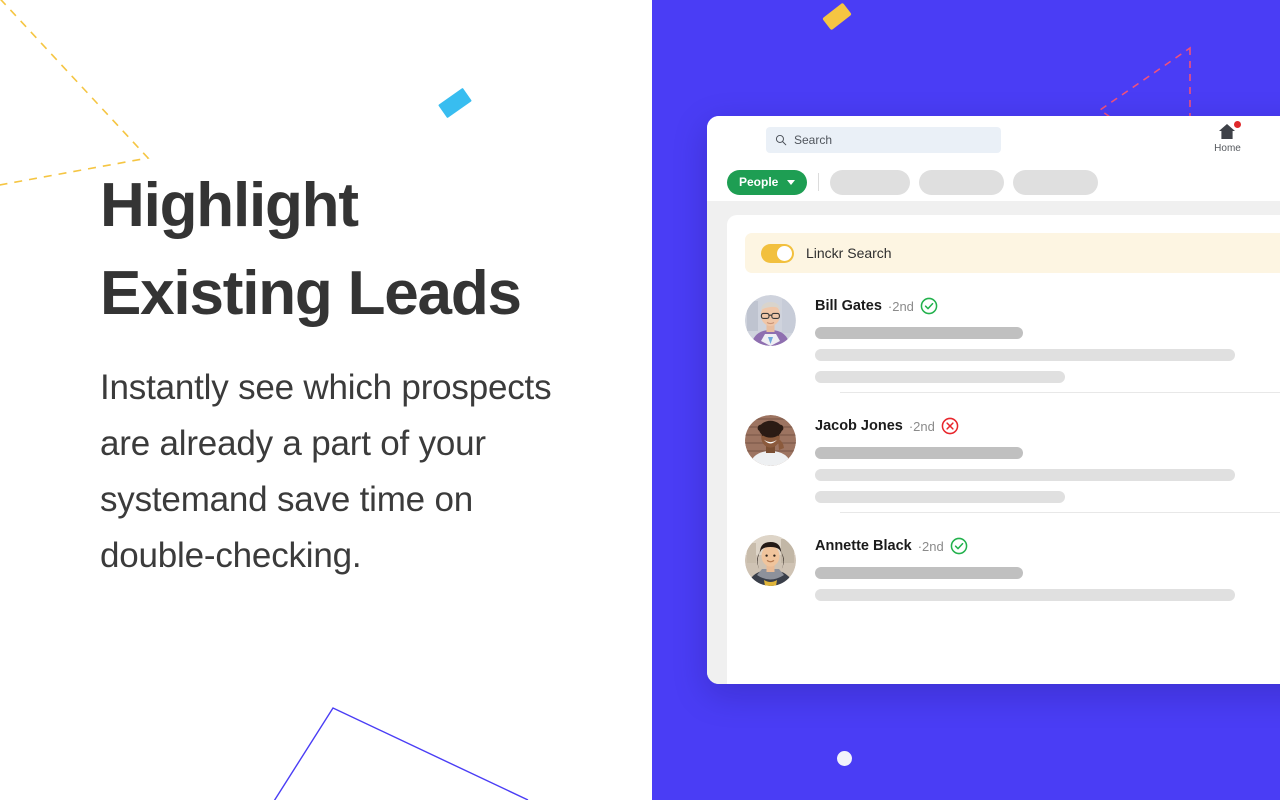 This screenshot has height=800, width=1280. Describe the element at coordinates (1227, 148) in the screenshot. I see `nav-item-home-label: Home` at that location.